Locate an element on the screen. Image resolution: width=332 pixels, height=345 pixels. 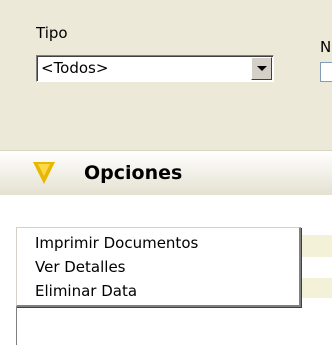
next-filter-field is located at coordinates (326, 72).